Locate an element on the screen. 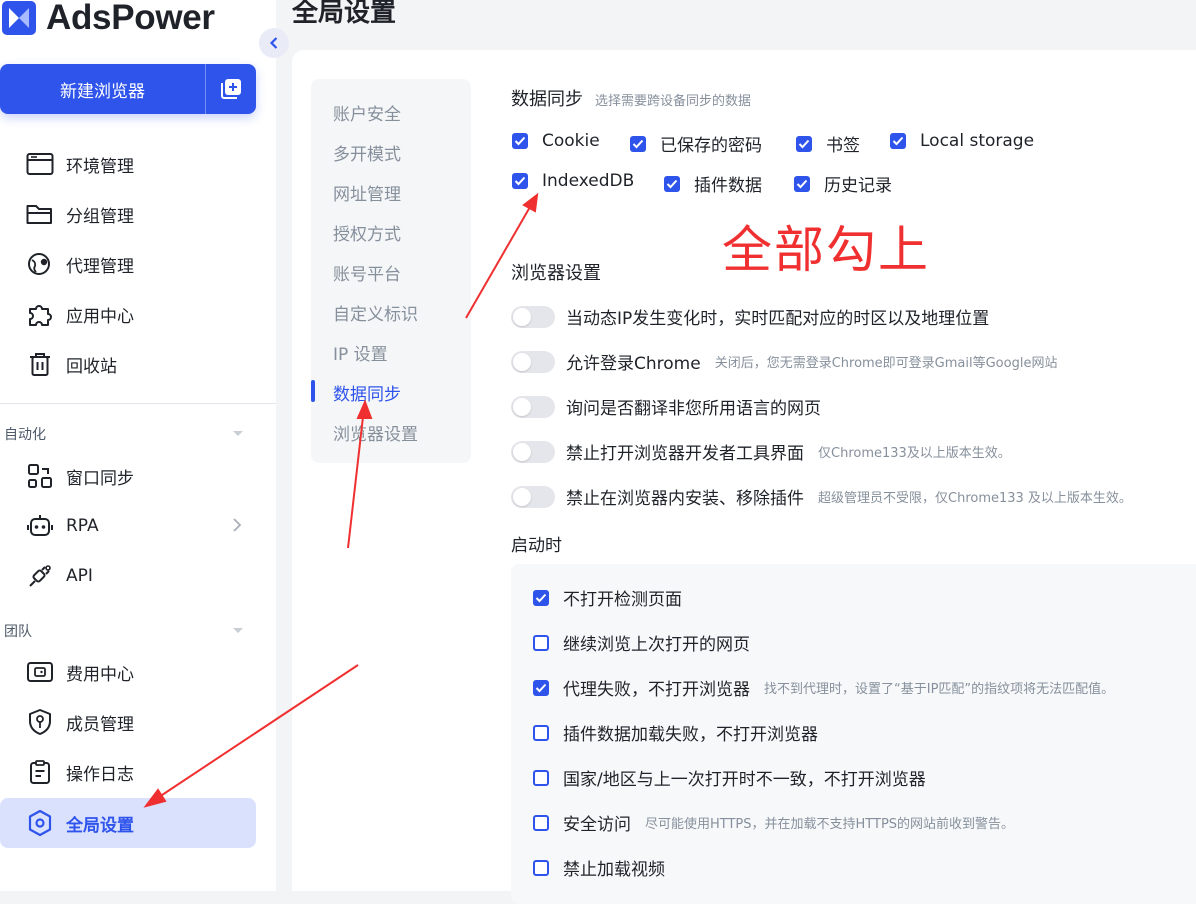 This screenshot has width=1196, height=904. startup-option-continue-last-pages: 继续浏览上次打开的网页 is located at coordinates (641, 642).